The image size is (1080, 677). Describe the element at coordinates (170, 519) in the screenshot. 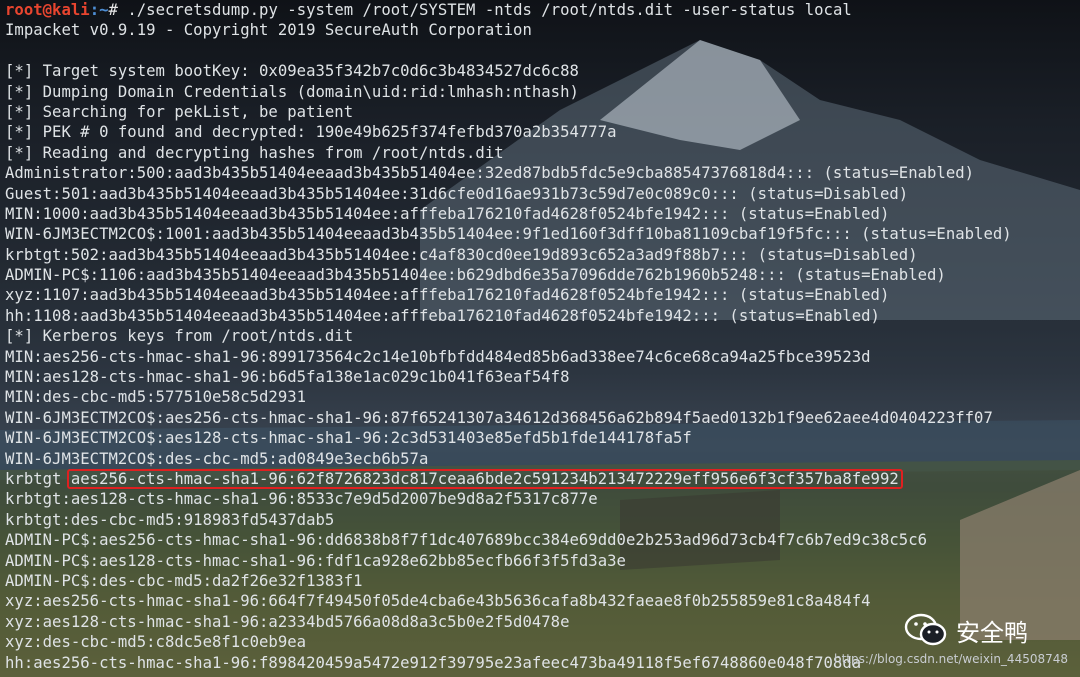

I see `output-line: krbtgt:des-cbc-md5:918983fd5437dab5` at that location.